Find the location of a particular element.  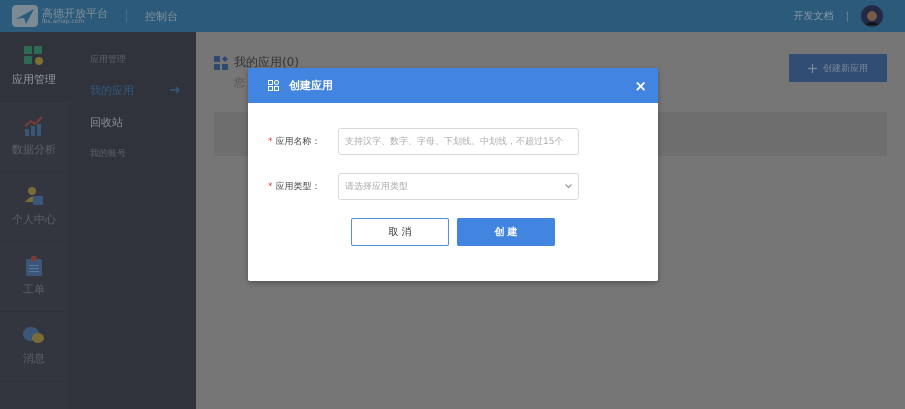

input-field: 支持汉字、数字、字母、下划线、中划线，不超过15个 is located at coordinates (458, 141).